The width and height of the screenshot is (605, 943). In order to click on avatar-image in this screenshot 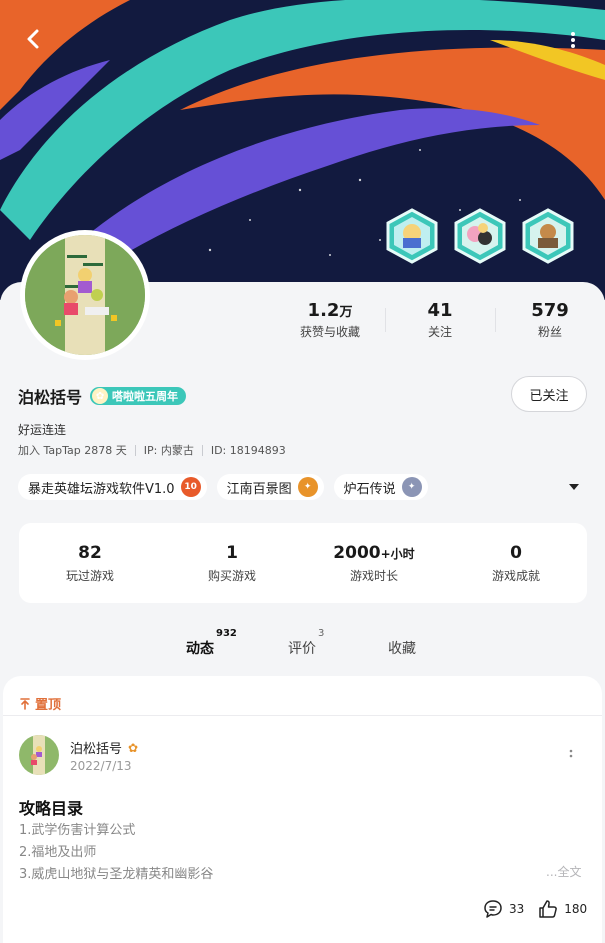, I will do `click(85, 295)`.